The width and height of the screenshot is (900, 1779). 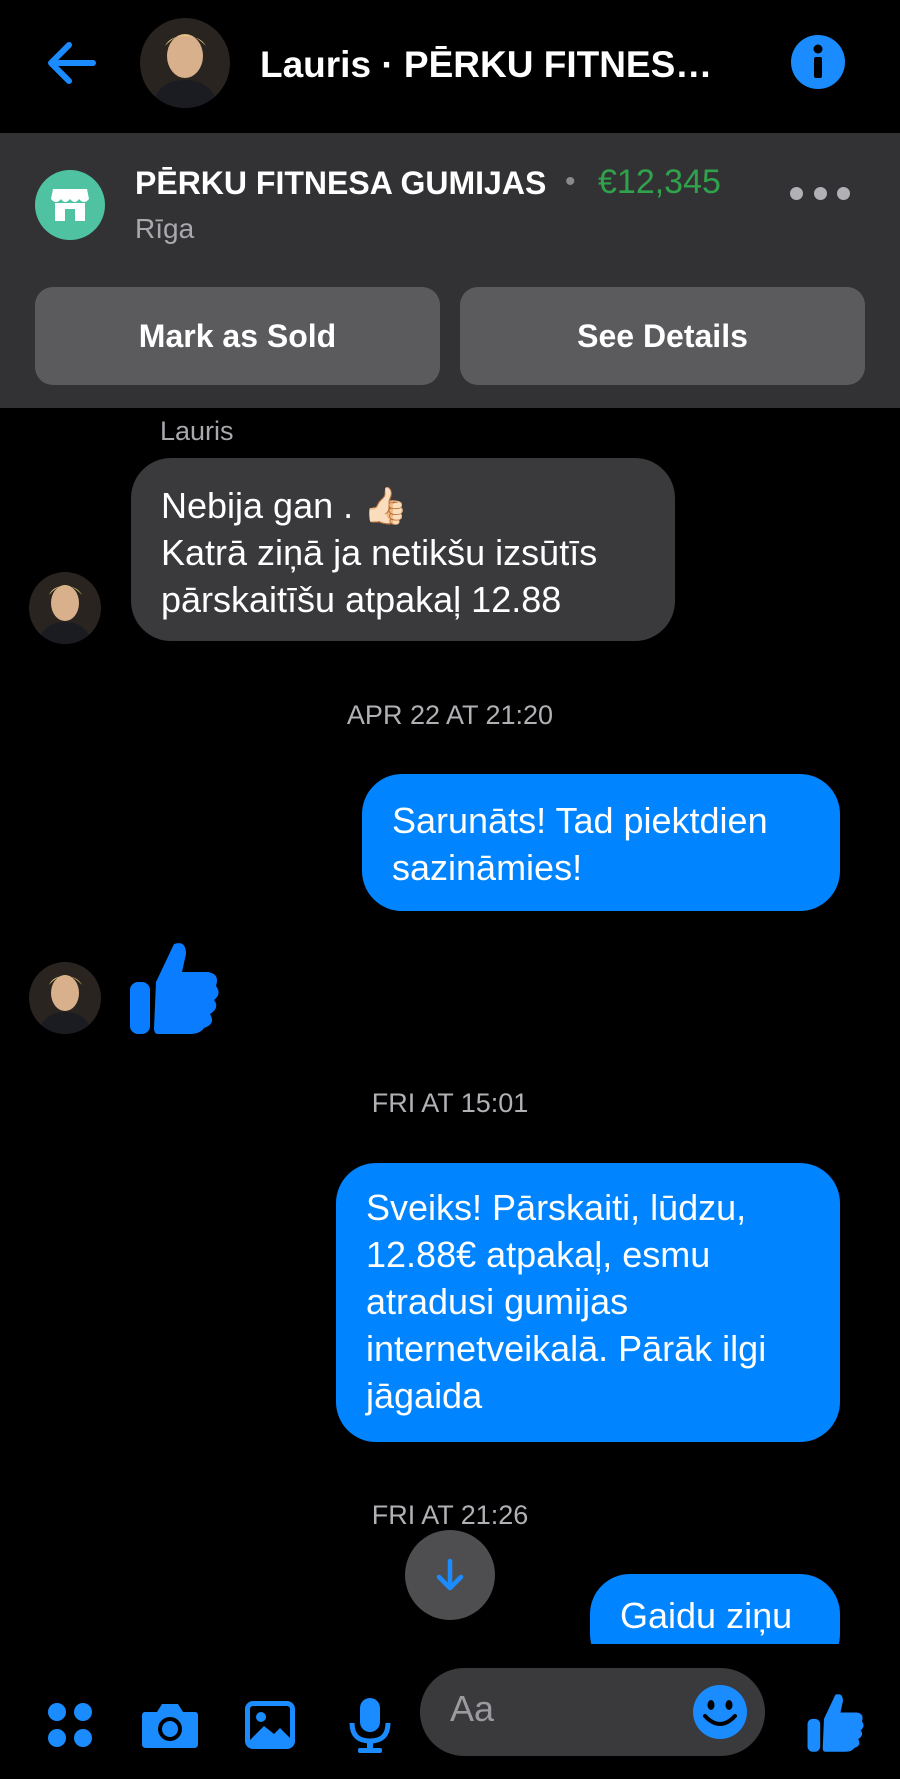 I want to click on message-clip: Gaidu ziņu, so click(x=715, y=1609).